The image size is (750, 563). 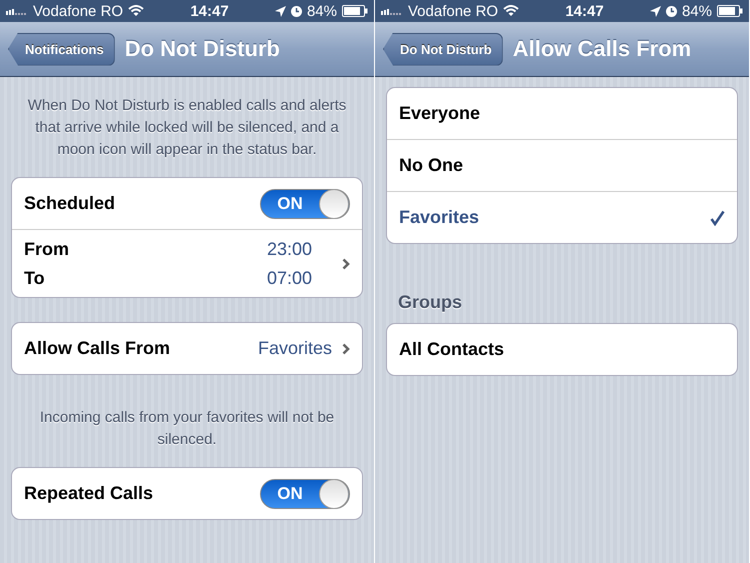 What do you see at coordinates (187, 128) in the screenshot?
I see `footnote-text: When Do Not Disturb is enabled calls and alerts that arrive while locked will be silenced, and a moon icon will appear in the status bar.` at bounding box center [187, 128].